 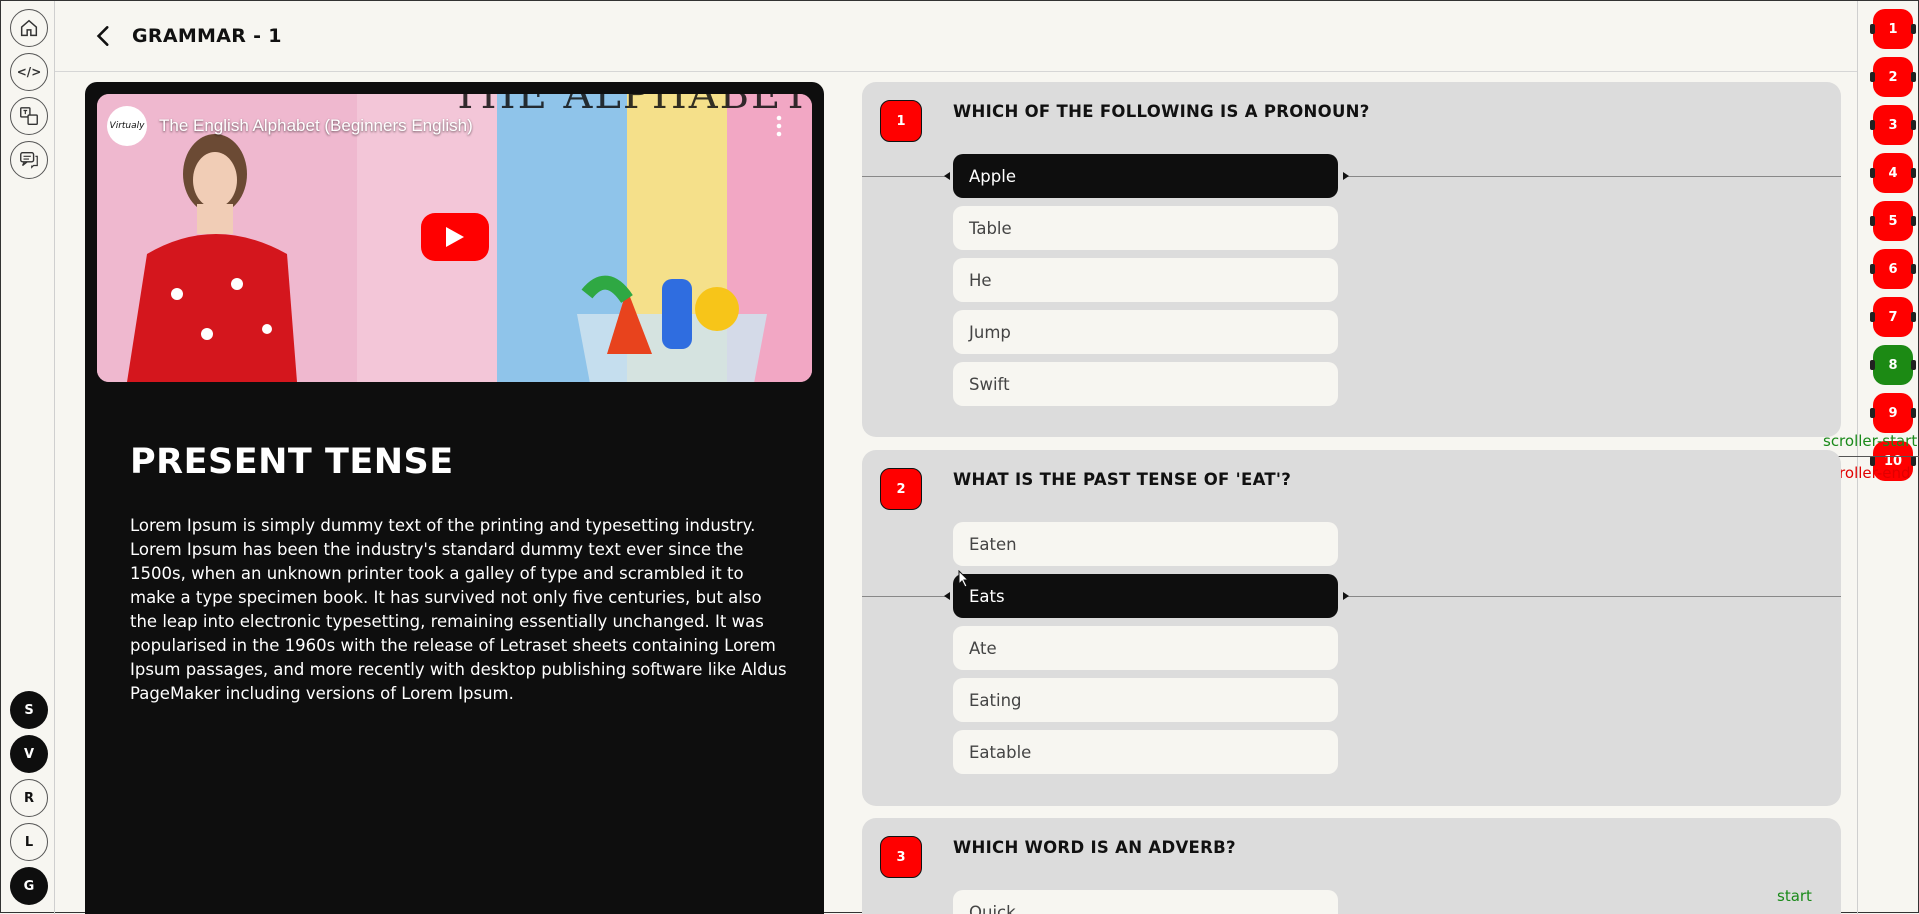 I want to click on presenter-image, so click(x=212, y=258).